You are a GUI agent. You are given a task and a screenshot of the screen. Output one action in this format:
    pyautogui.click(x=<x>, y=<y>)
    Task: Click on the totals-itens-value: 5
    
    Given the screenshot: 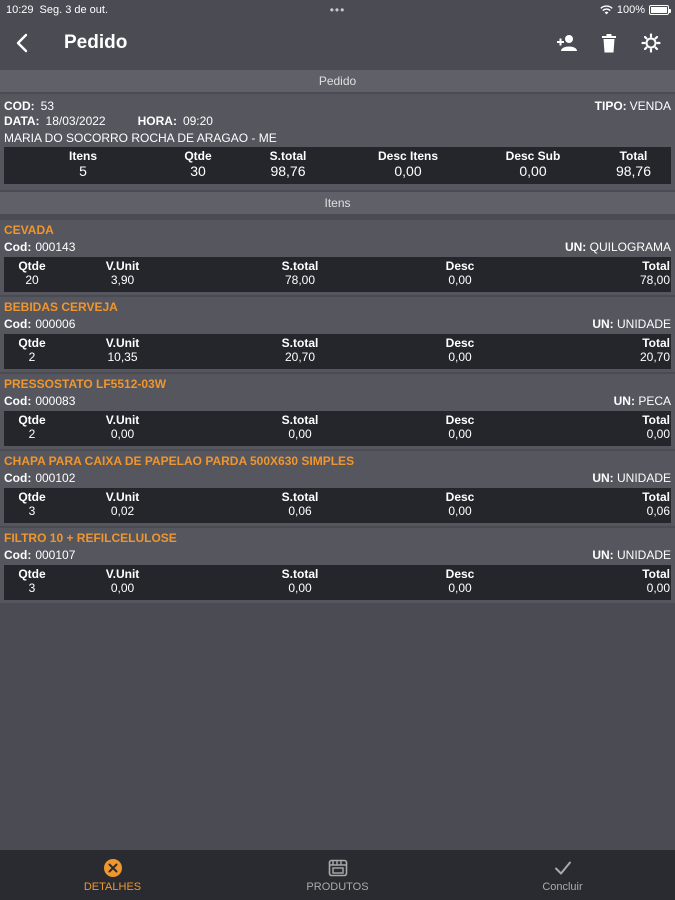 What is the action you would take?
    pyautogui.click(x=83, y=171)
    